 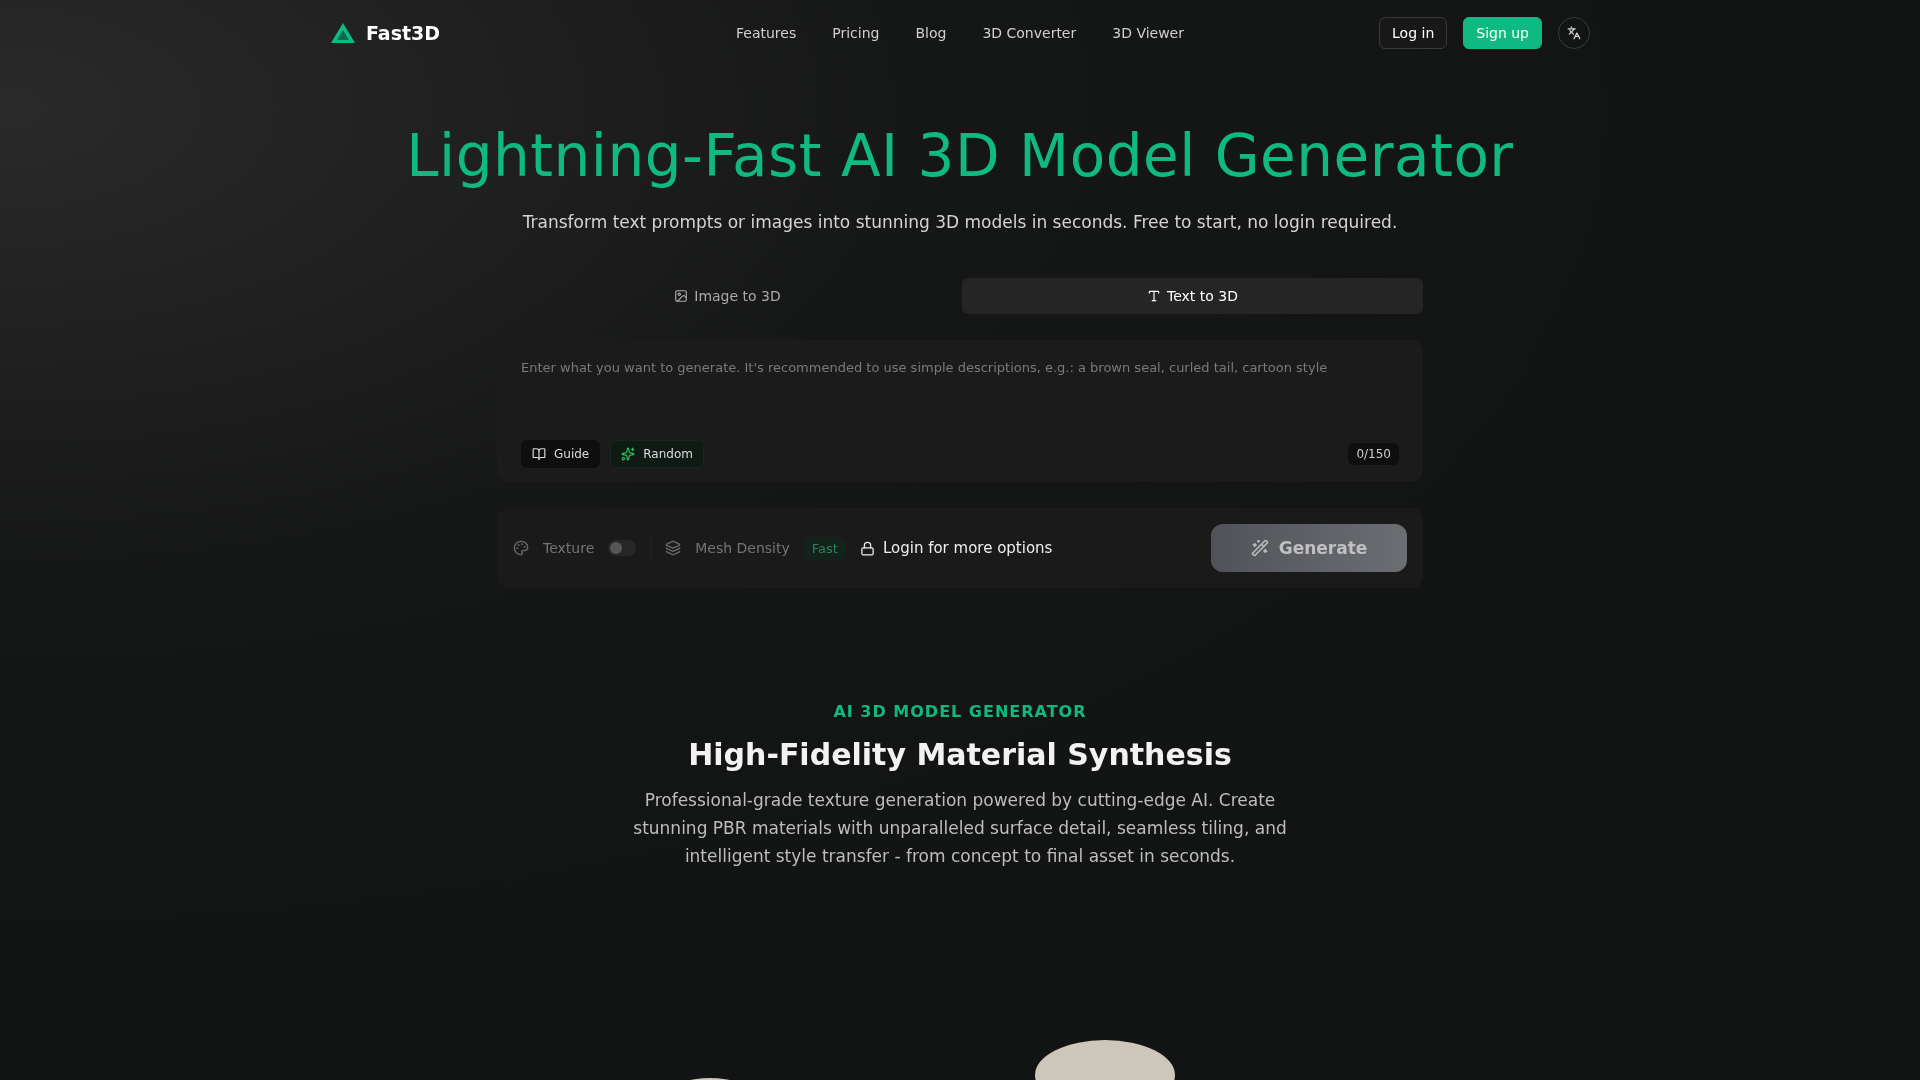 I want to click on mesh-density-label: Mesh Density, so click(x=742, y=548).